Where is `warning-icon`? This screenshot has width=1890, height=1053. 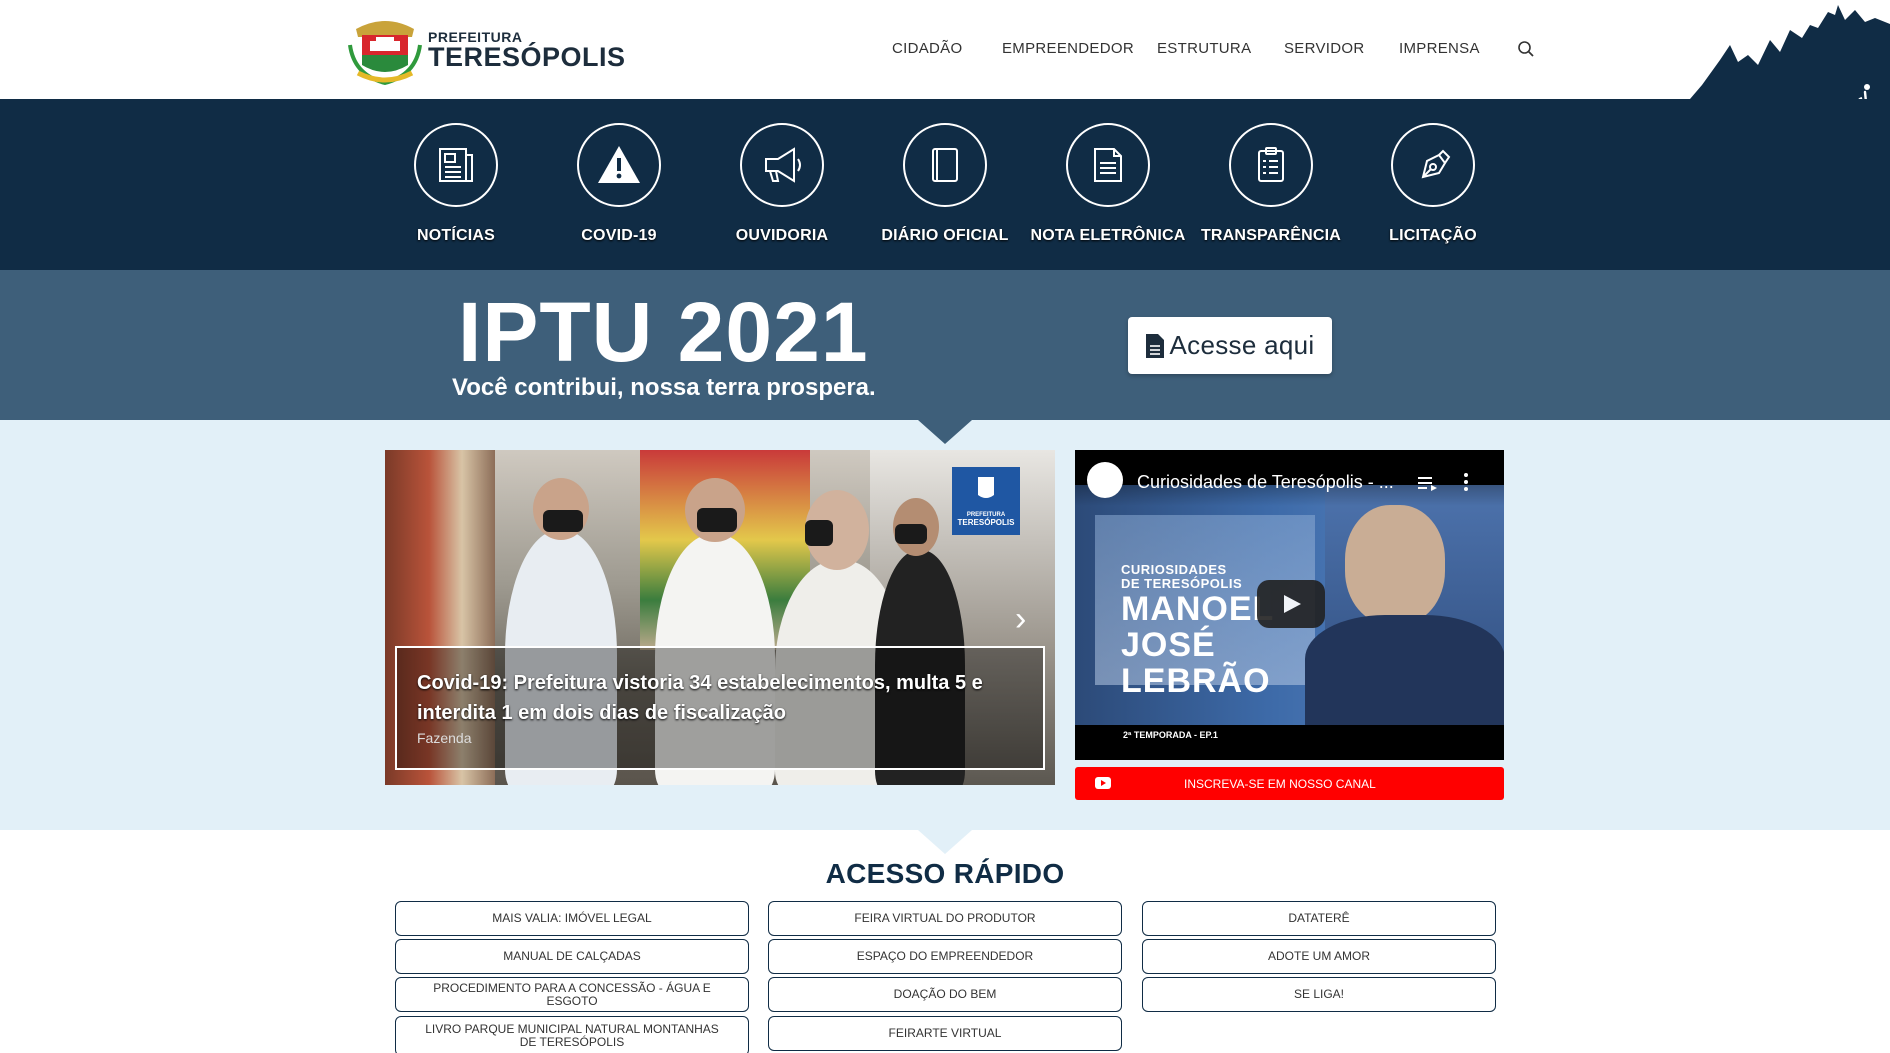 warning-icon is located at coordinates (619, 164).